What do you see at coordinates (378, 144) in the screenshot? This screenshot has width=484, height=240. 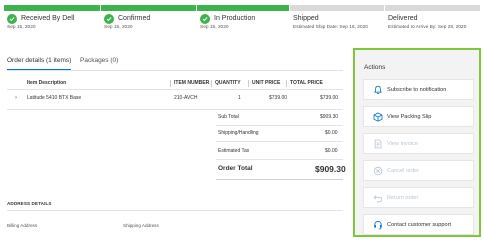 I see `document-icon` at bounding box center [378, 144].